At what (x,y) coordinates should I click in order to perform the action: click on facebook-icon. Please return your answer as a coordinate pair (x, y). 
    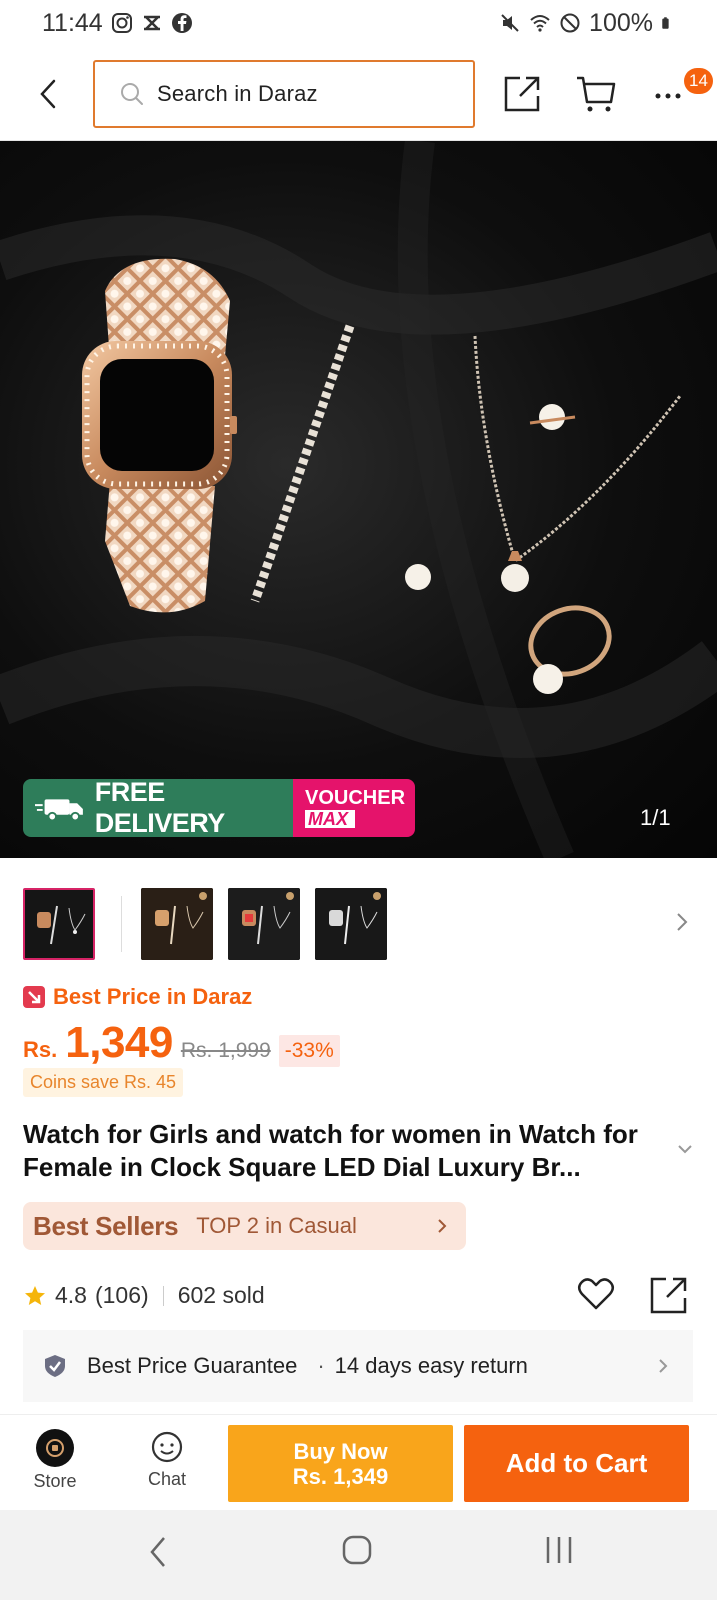
    Looking at the image, I should click on (181, 23).